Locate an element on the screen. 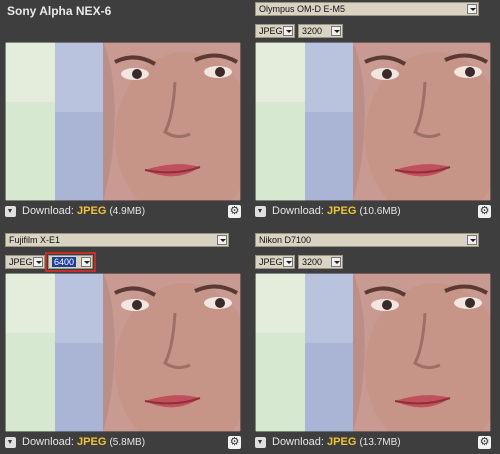 This screenshot has height=454, width=500. iso-select-value: 6400 is located at coordinates (64, 262).